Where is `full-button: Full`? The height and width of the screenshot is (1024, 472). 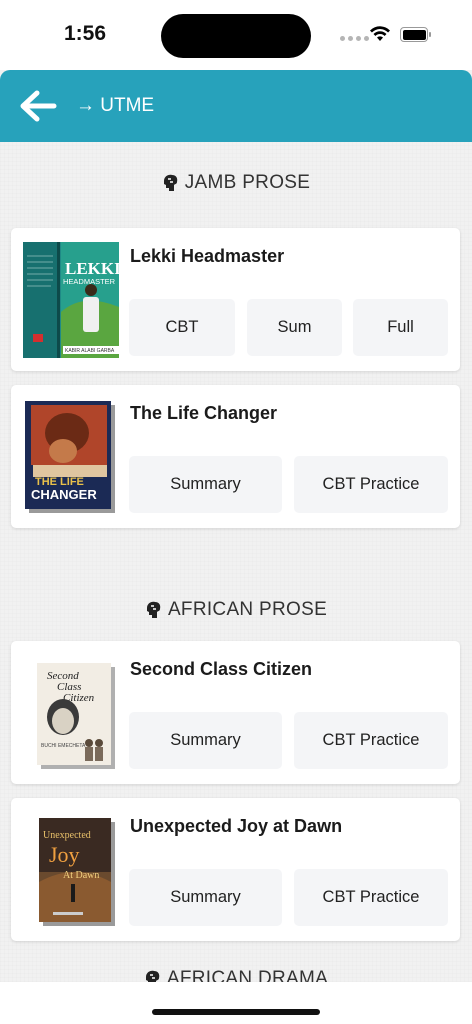 full-button: Full is located at coordinates (400, 327).